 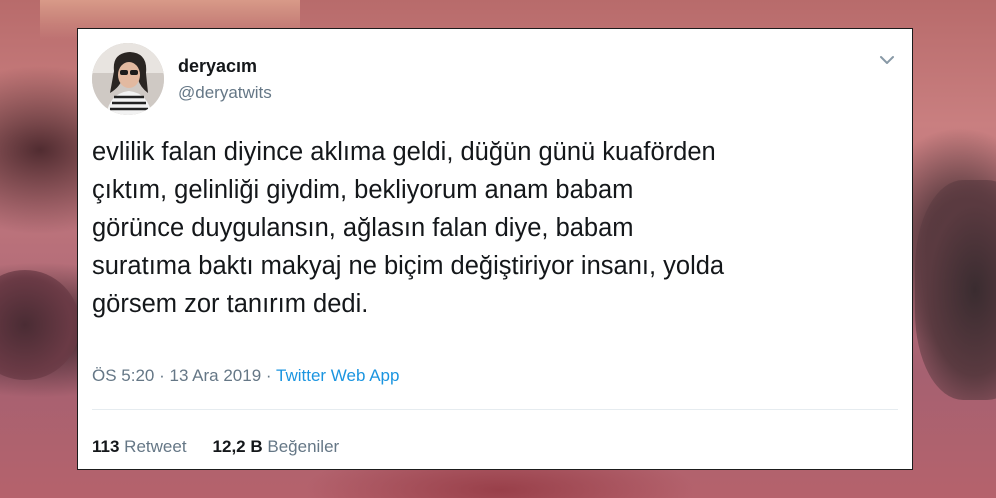 What do you see at coordinates (303, 446) in the screenshot?
I see `like-label: Beğeniler` at bounding box center [303, 446].